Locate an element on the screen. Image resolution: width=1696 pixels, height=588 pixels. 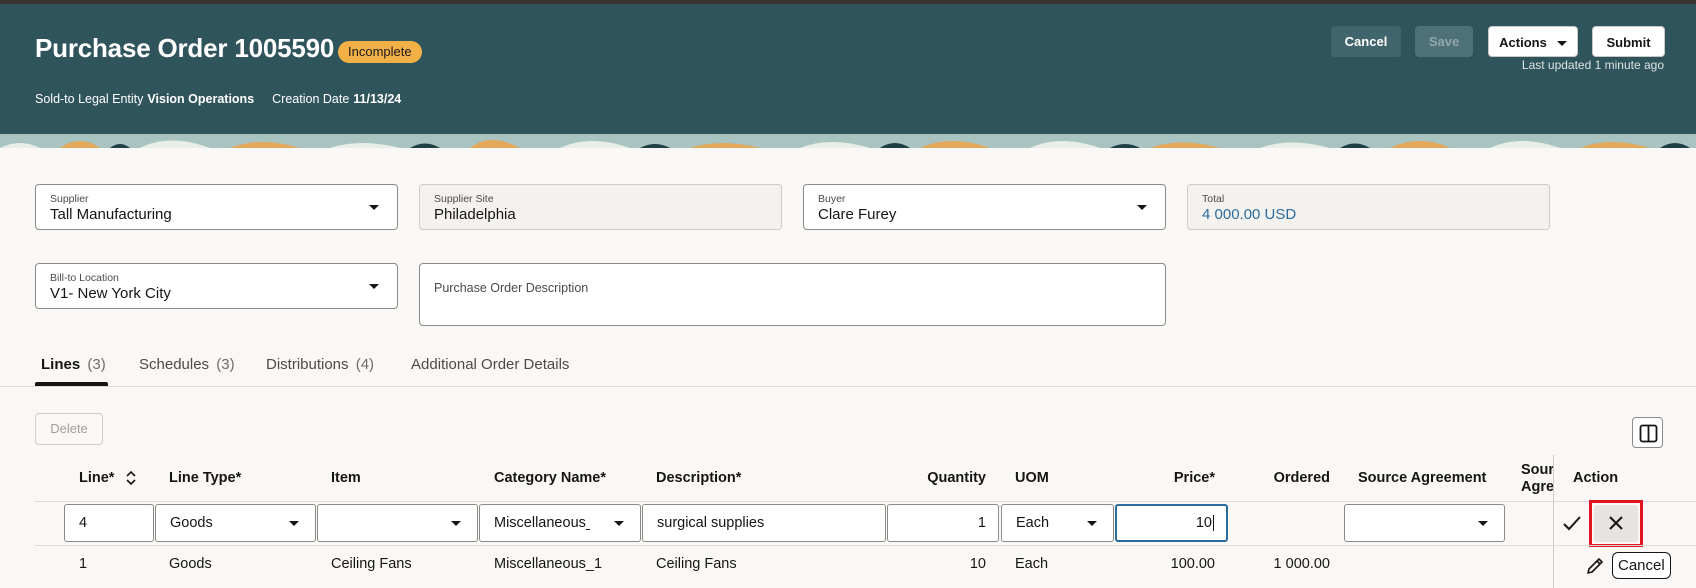
col-header-item: Item is located at coordinates (346, 478).